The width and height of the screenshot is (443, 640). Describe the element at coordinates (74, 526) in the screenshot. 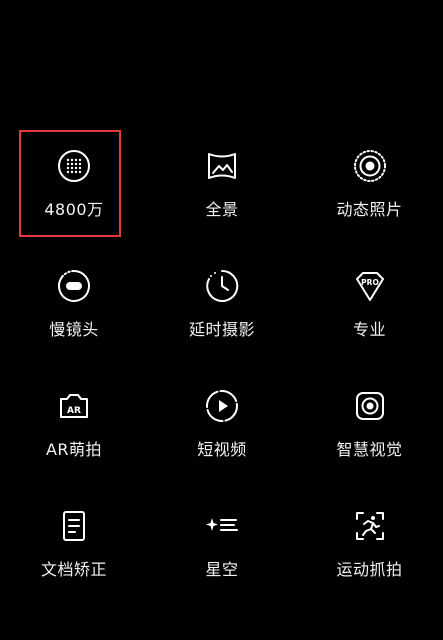

I see `document-icon` at that location.